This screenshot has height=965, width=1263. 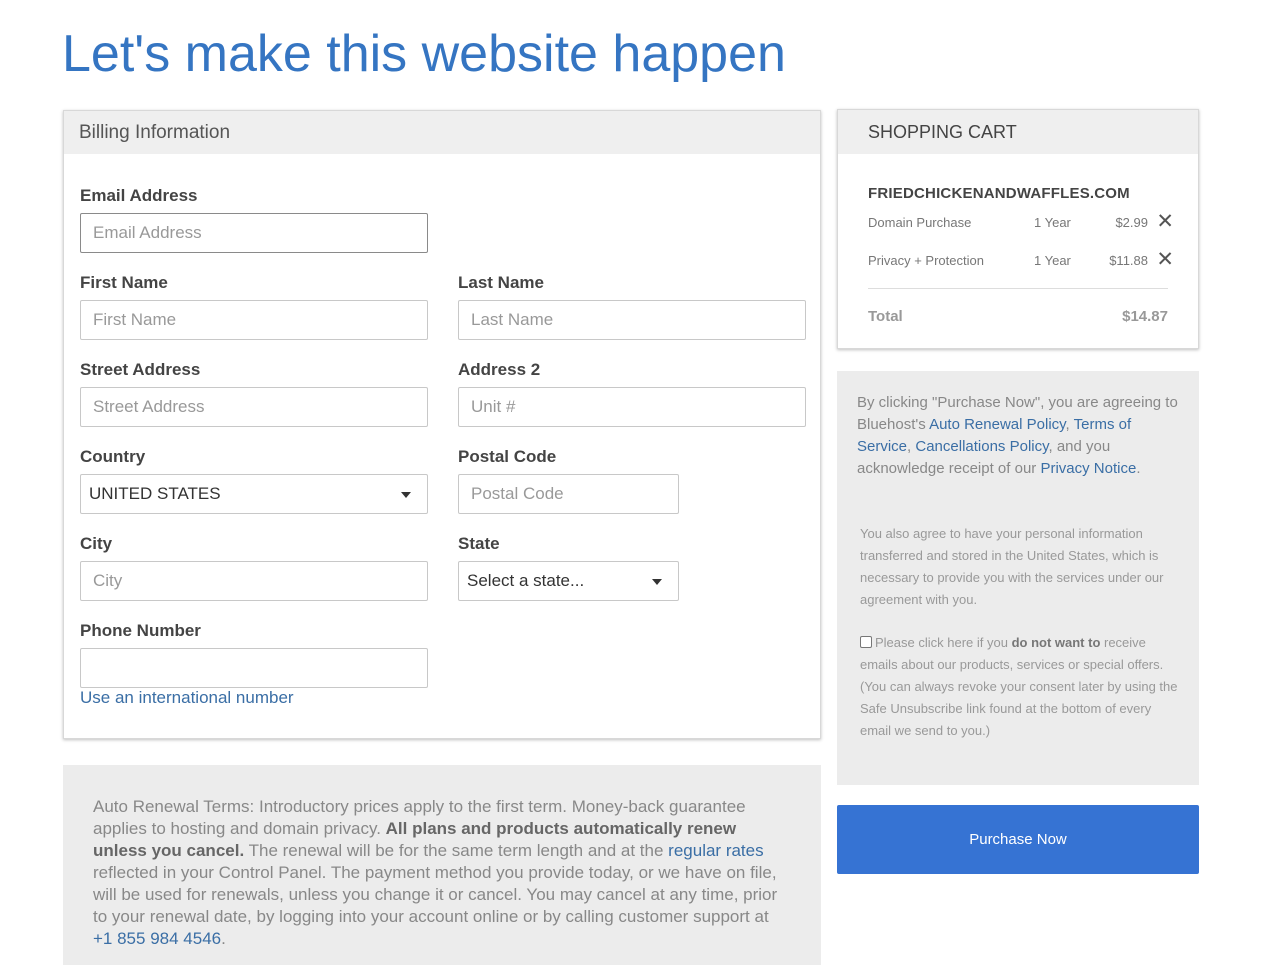 I want to click on international-number-link: Use an international number, so click(x=187, y=698).